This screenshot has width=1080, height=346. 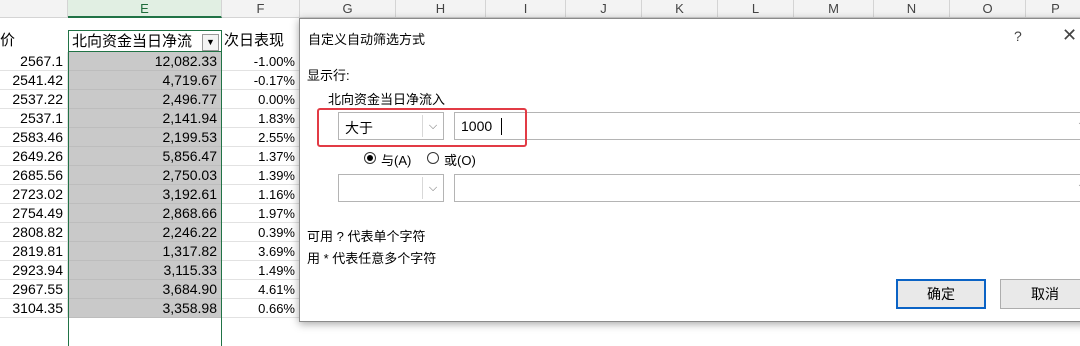 I want to click on cell-f: 1.49%, so click(x=261, y=270).